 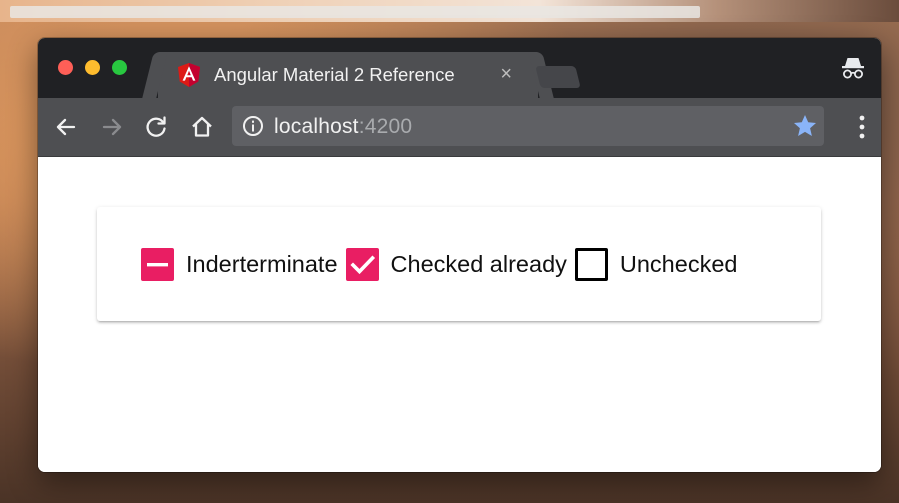 I want to click on checkmark-icon, so click(x=362, y=265).